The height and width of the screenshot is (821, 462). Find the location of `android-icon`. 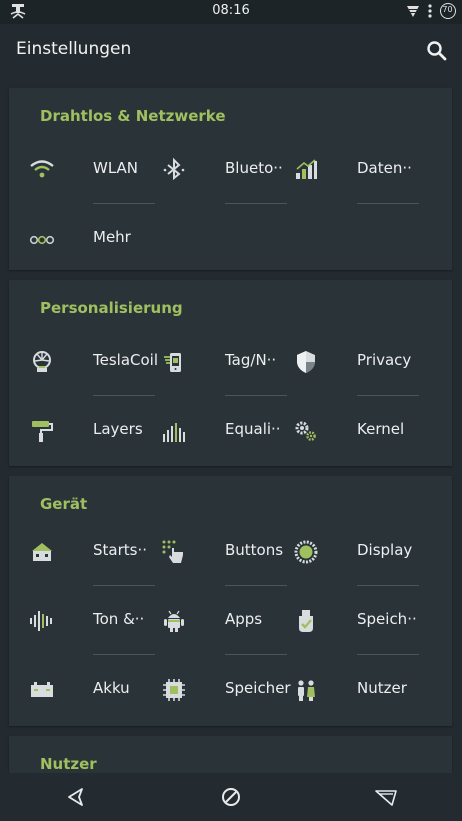

android-icon is located at coordinates (174, 621).